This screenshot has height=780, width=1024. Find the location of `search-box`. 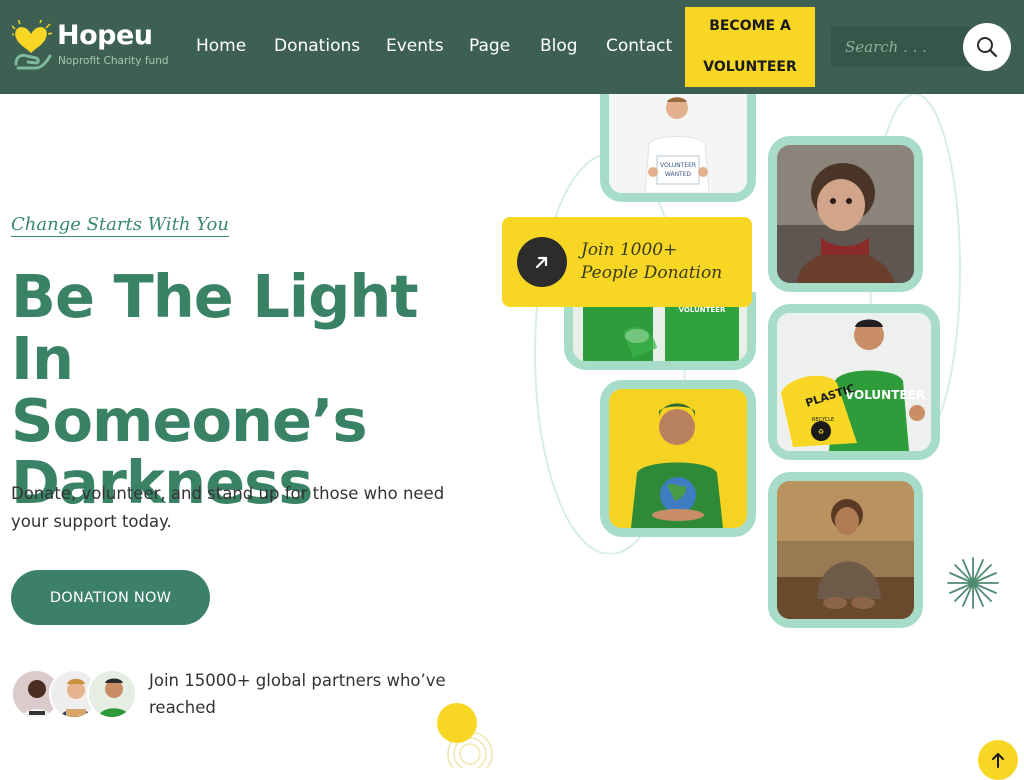

search-box is located at coordinates (906, 47).